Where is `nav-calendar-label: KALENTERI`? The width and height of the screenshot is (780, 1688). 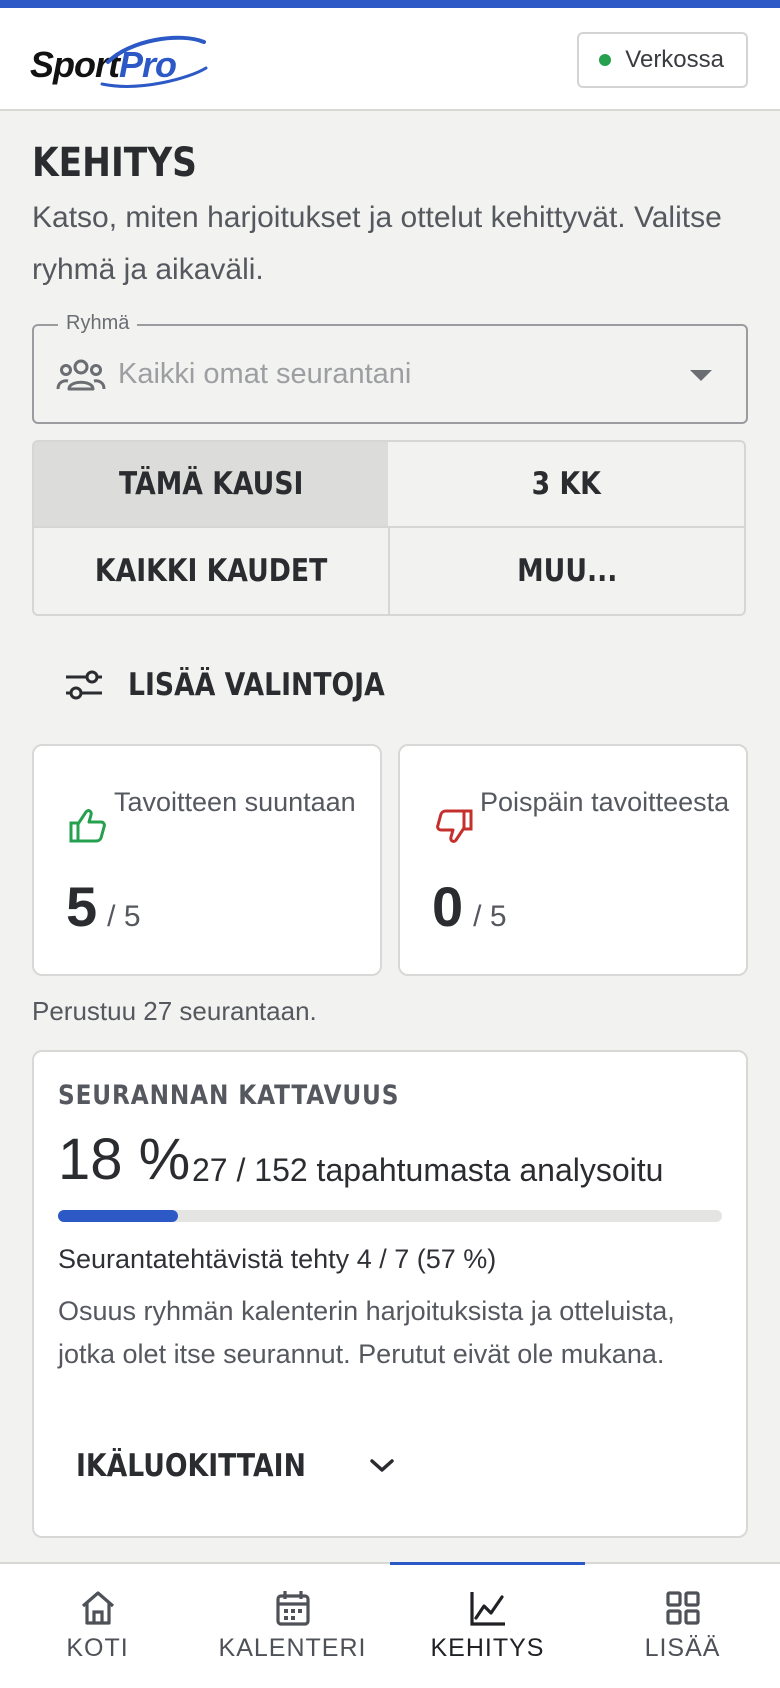
nav-calendar-label: KALENTERI is located at coordinates (292, 1648).